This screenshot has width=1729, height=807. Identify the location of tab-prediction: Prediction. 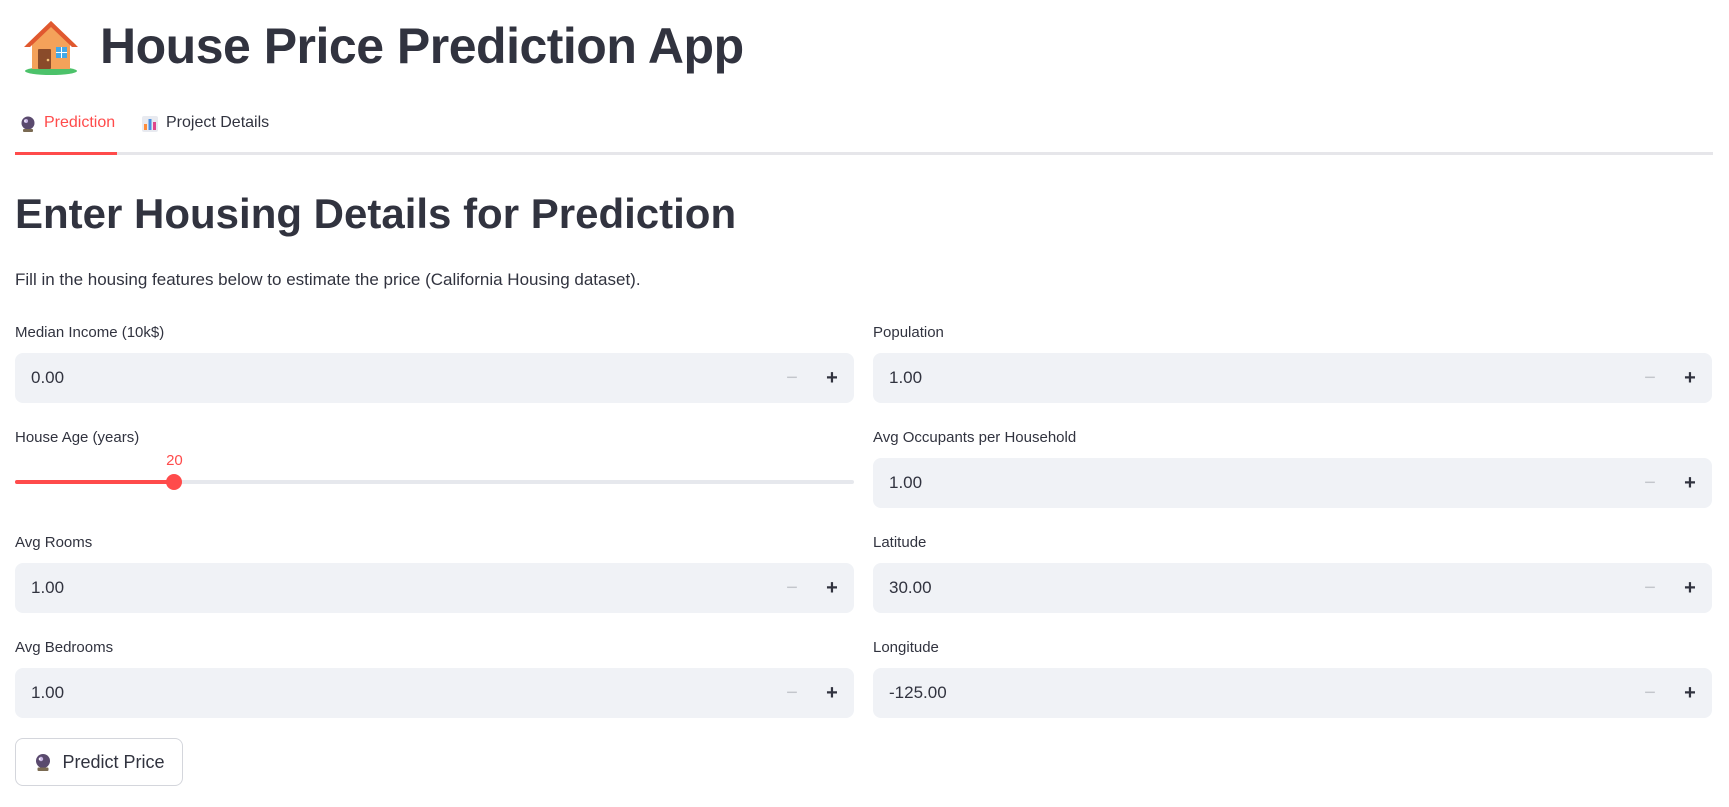
(66, 134).